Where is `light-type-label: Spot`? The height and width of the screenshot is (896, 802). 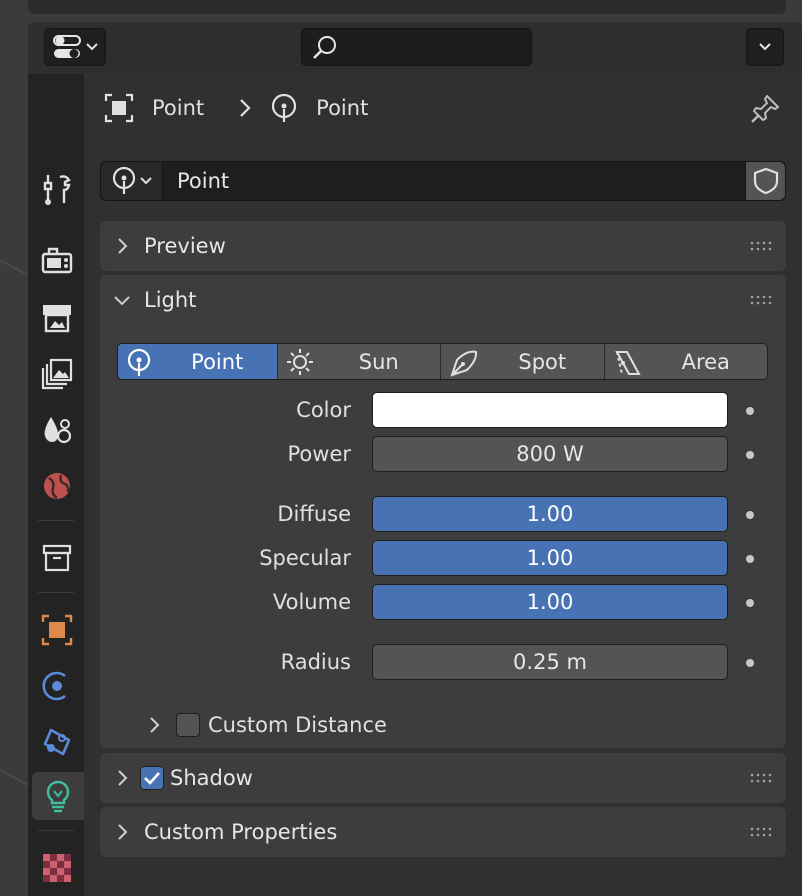 light-type-label: Spot is located at coordinates (542, 361).